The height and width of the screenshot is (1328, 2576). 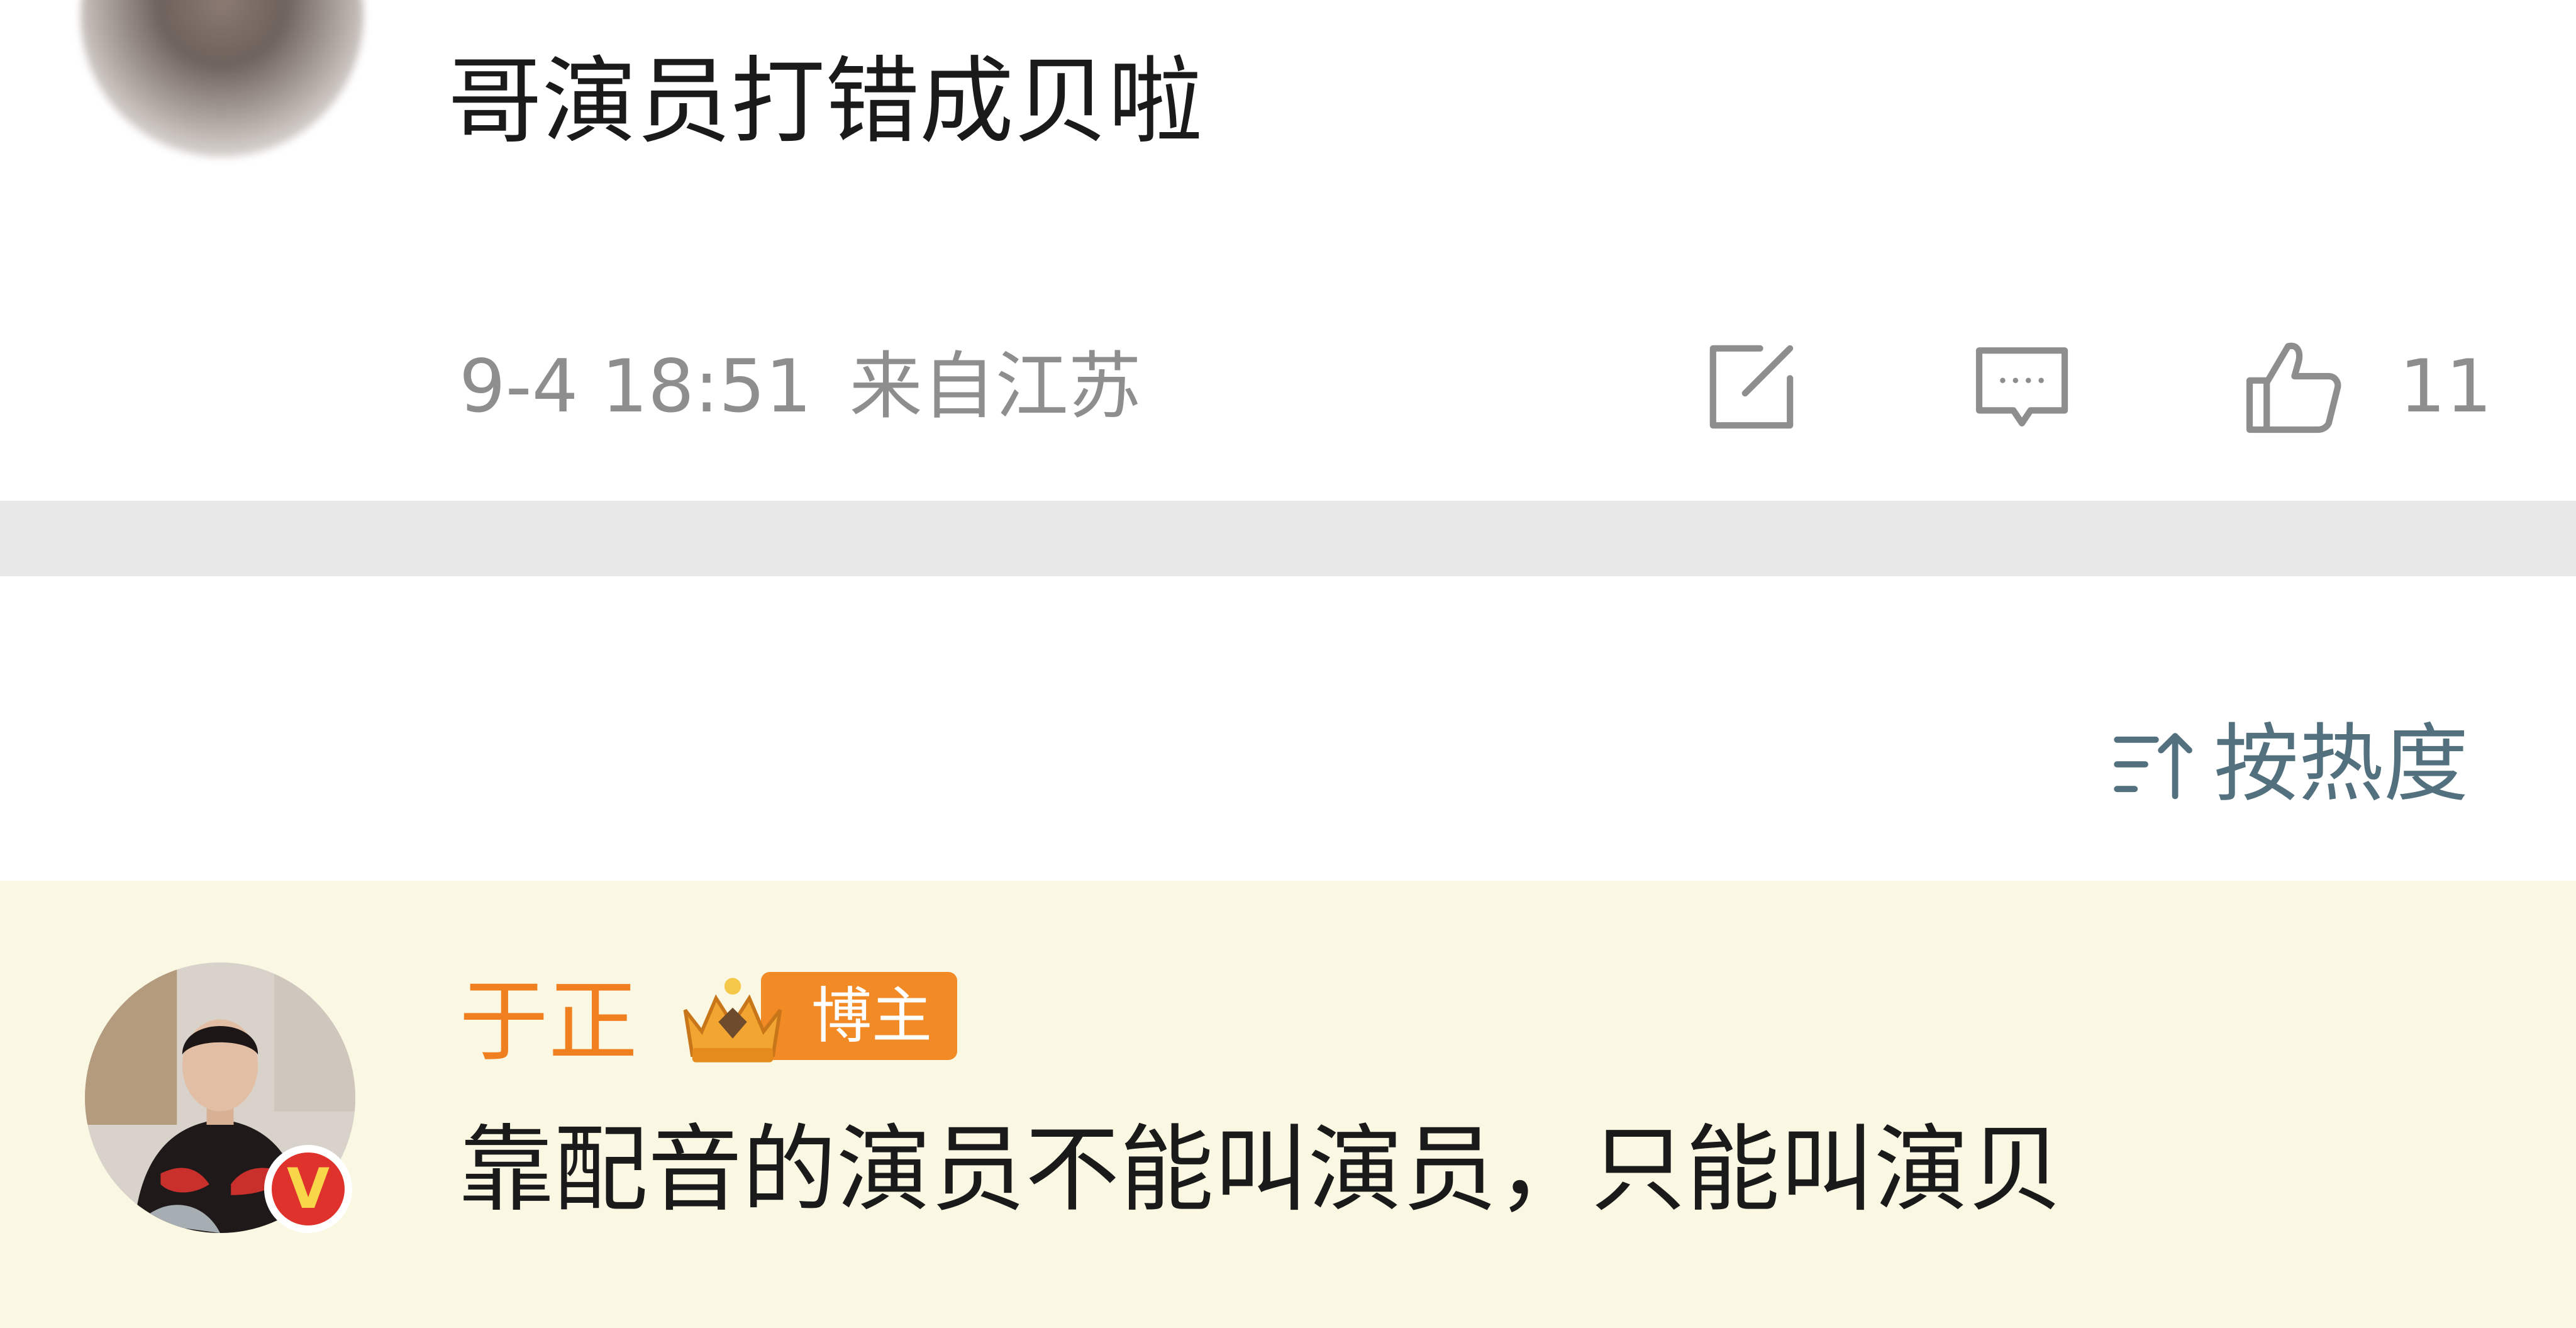 I want to click on comment-text: 哥演员打错成贝啦, so click(x=825, y=102).